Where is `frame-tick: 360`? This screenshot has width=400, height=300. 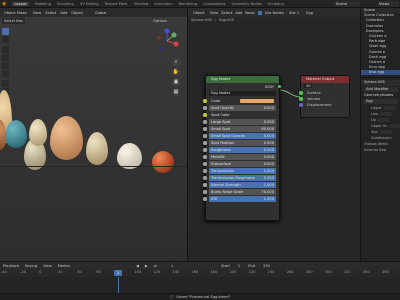 frame-tick: 360 is located at coordinates (385, 272).